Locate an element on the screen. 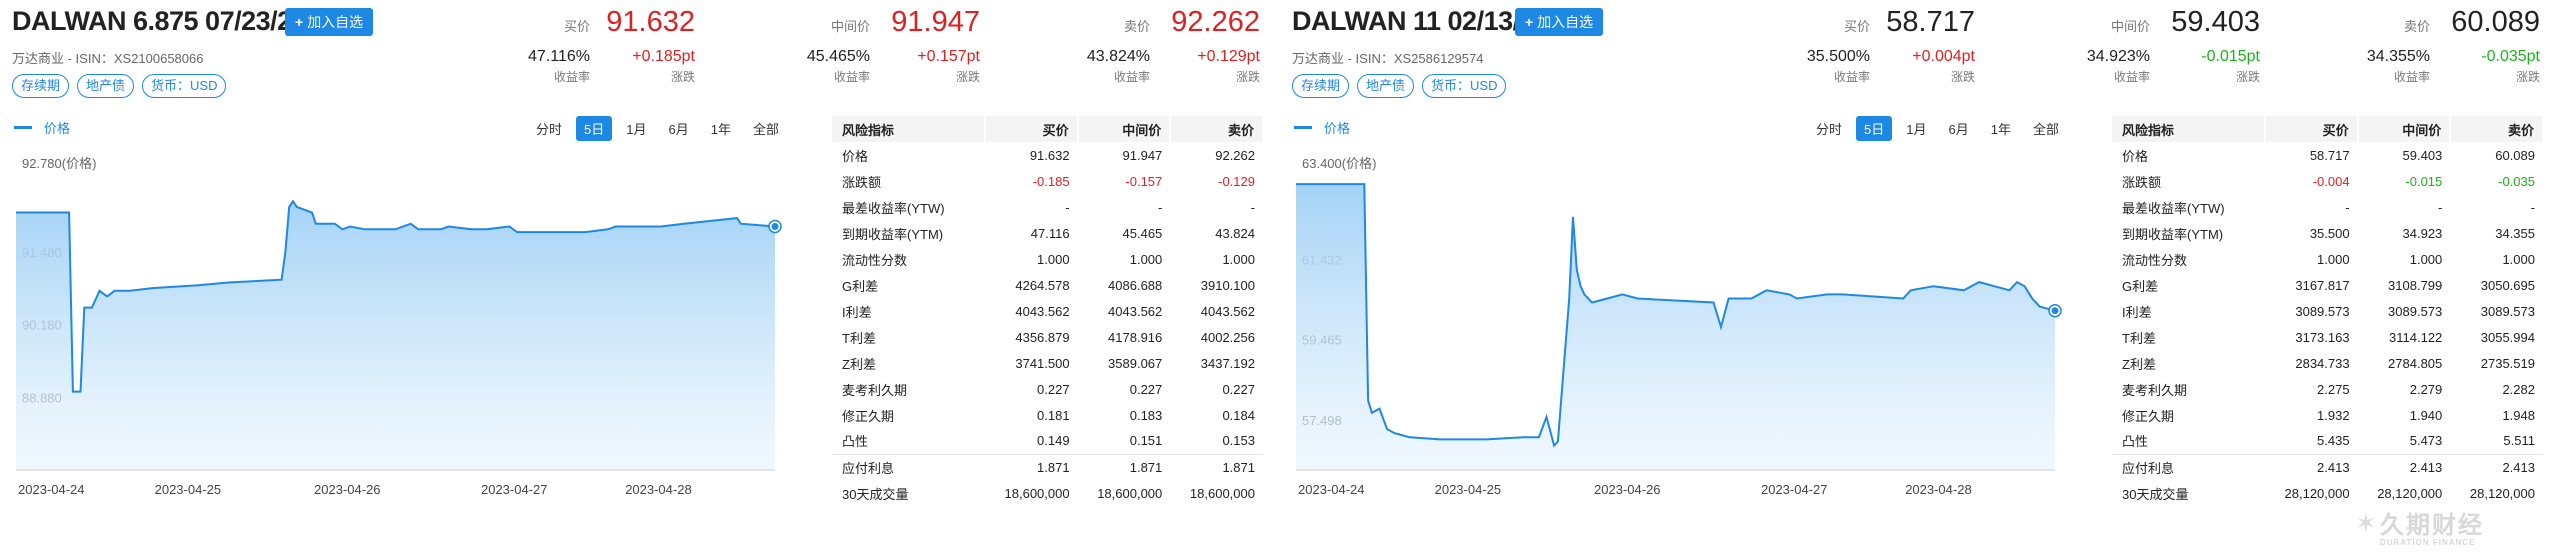  metric-bid: 3089.573 is located at coordinates (2322, 311).